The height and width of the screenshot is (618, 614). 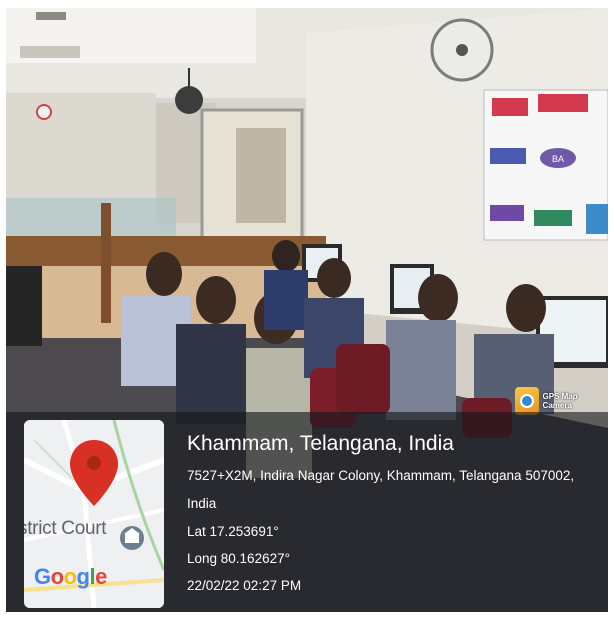 I want to click on google-logo: Google, so click(x=70, y=577).